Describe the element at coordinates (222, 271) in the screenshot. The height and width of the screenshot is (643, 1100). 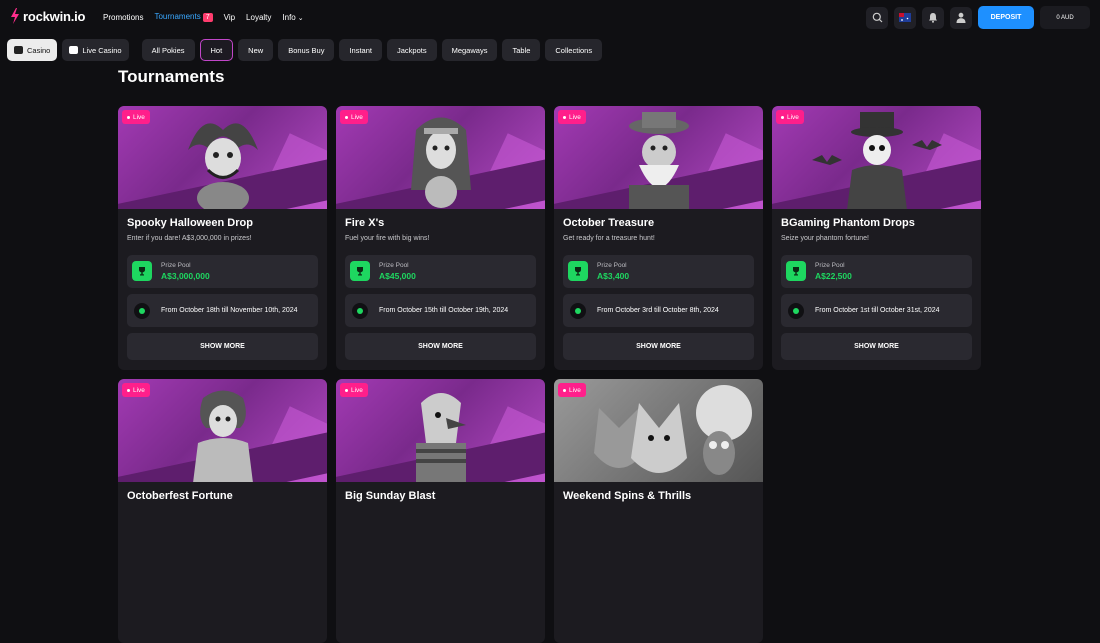
I see `prize-pool-box: Prize Pool A$3,000,000` at that location.